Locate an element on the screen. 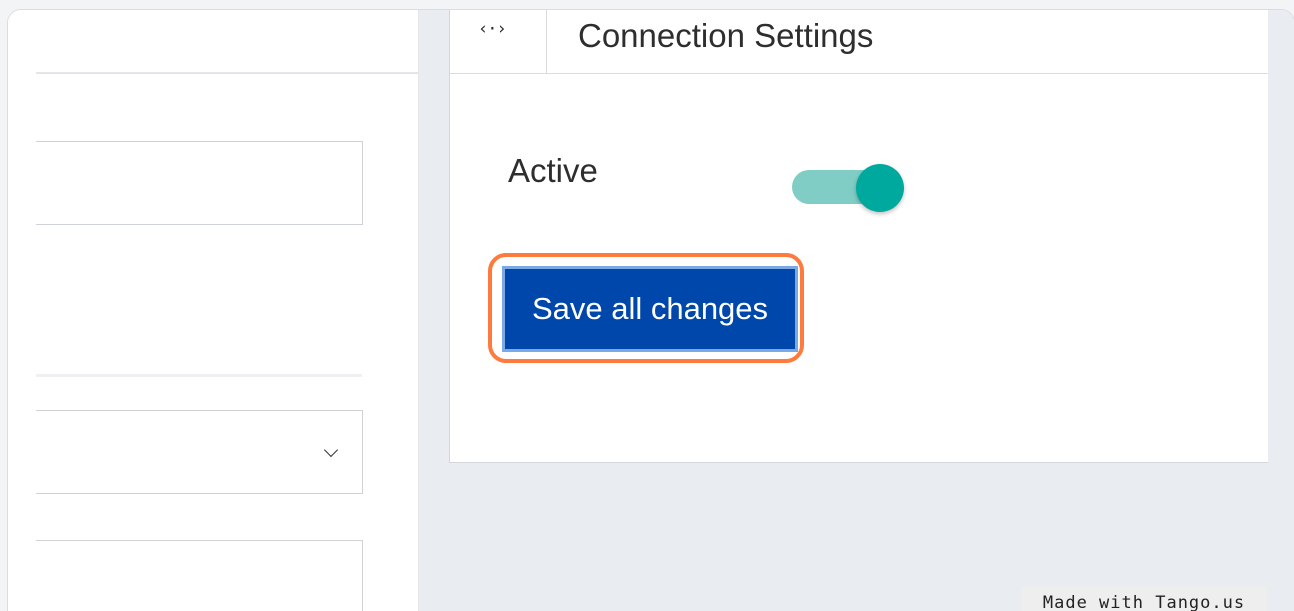 This screenshot has width=1294, height=611. dropdown-select is located at coordinates (199, 452).